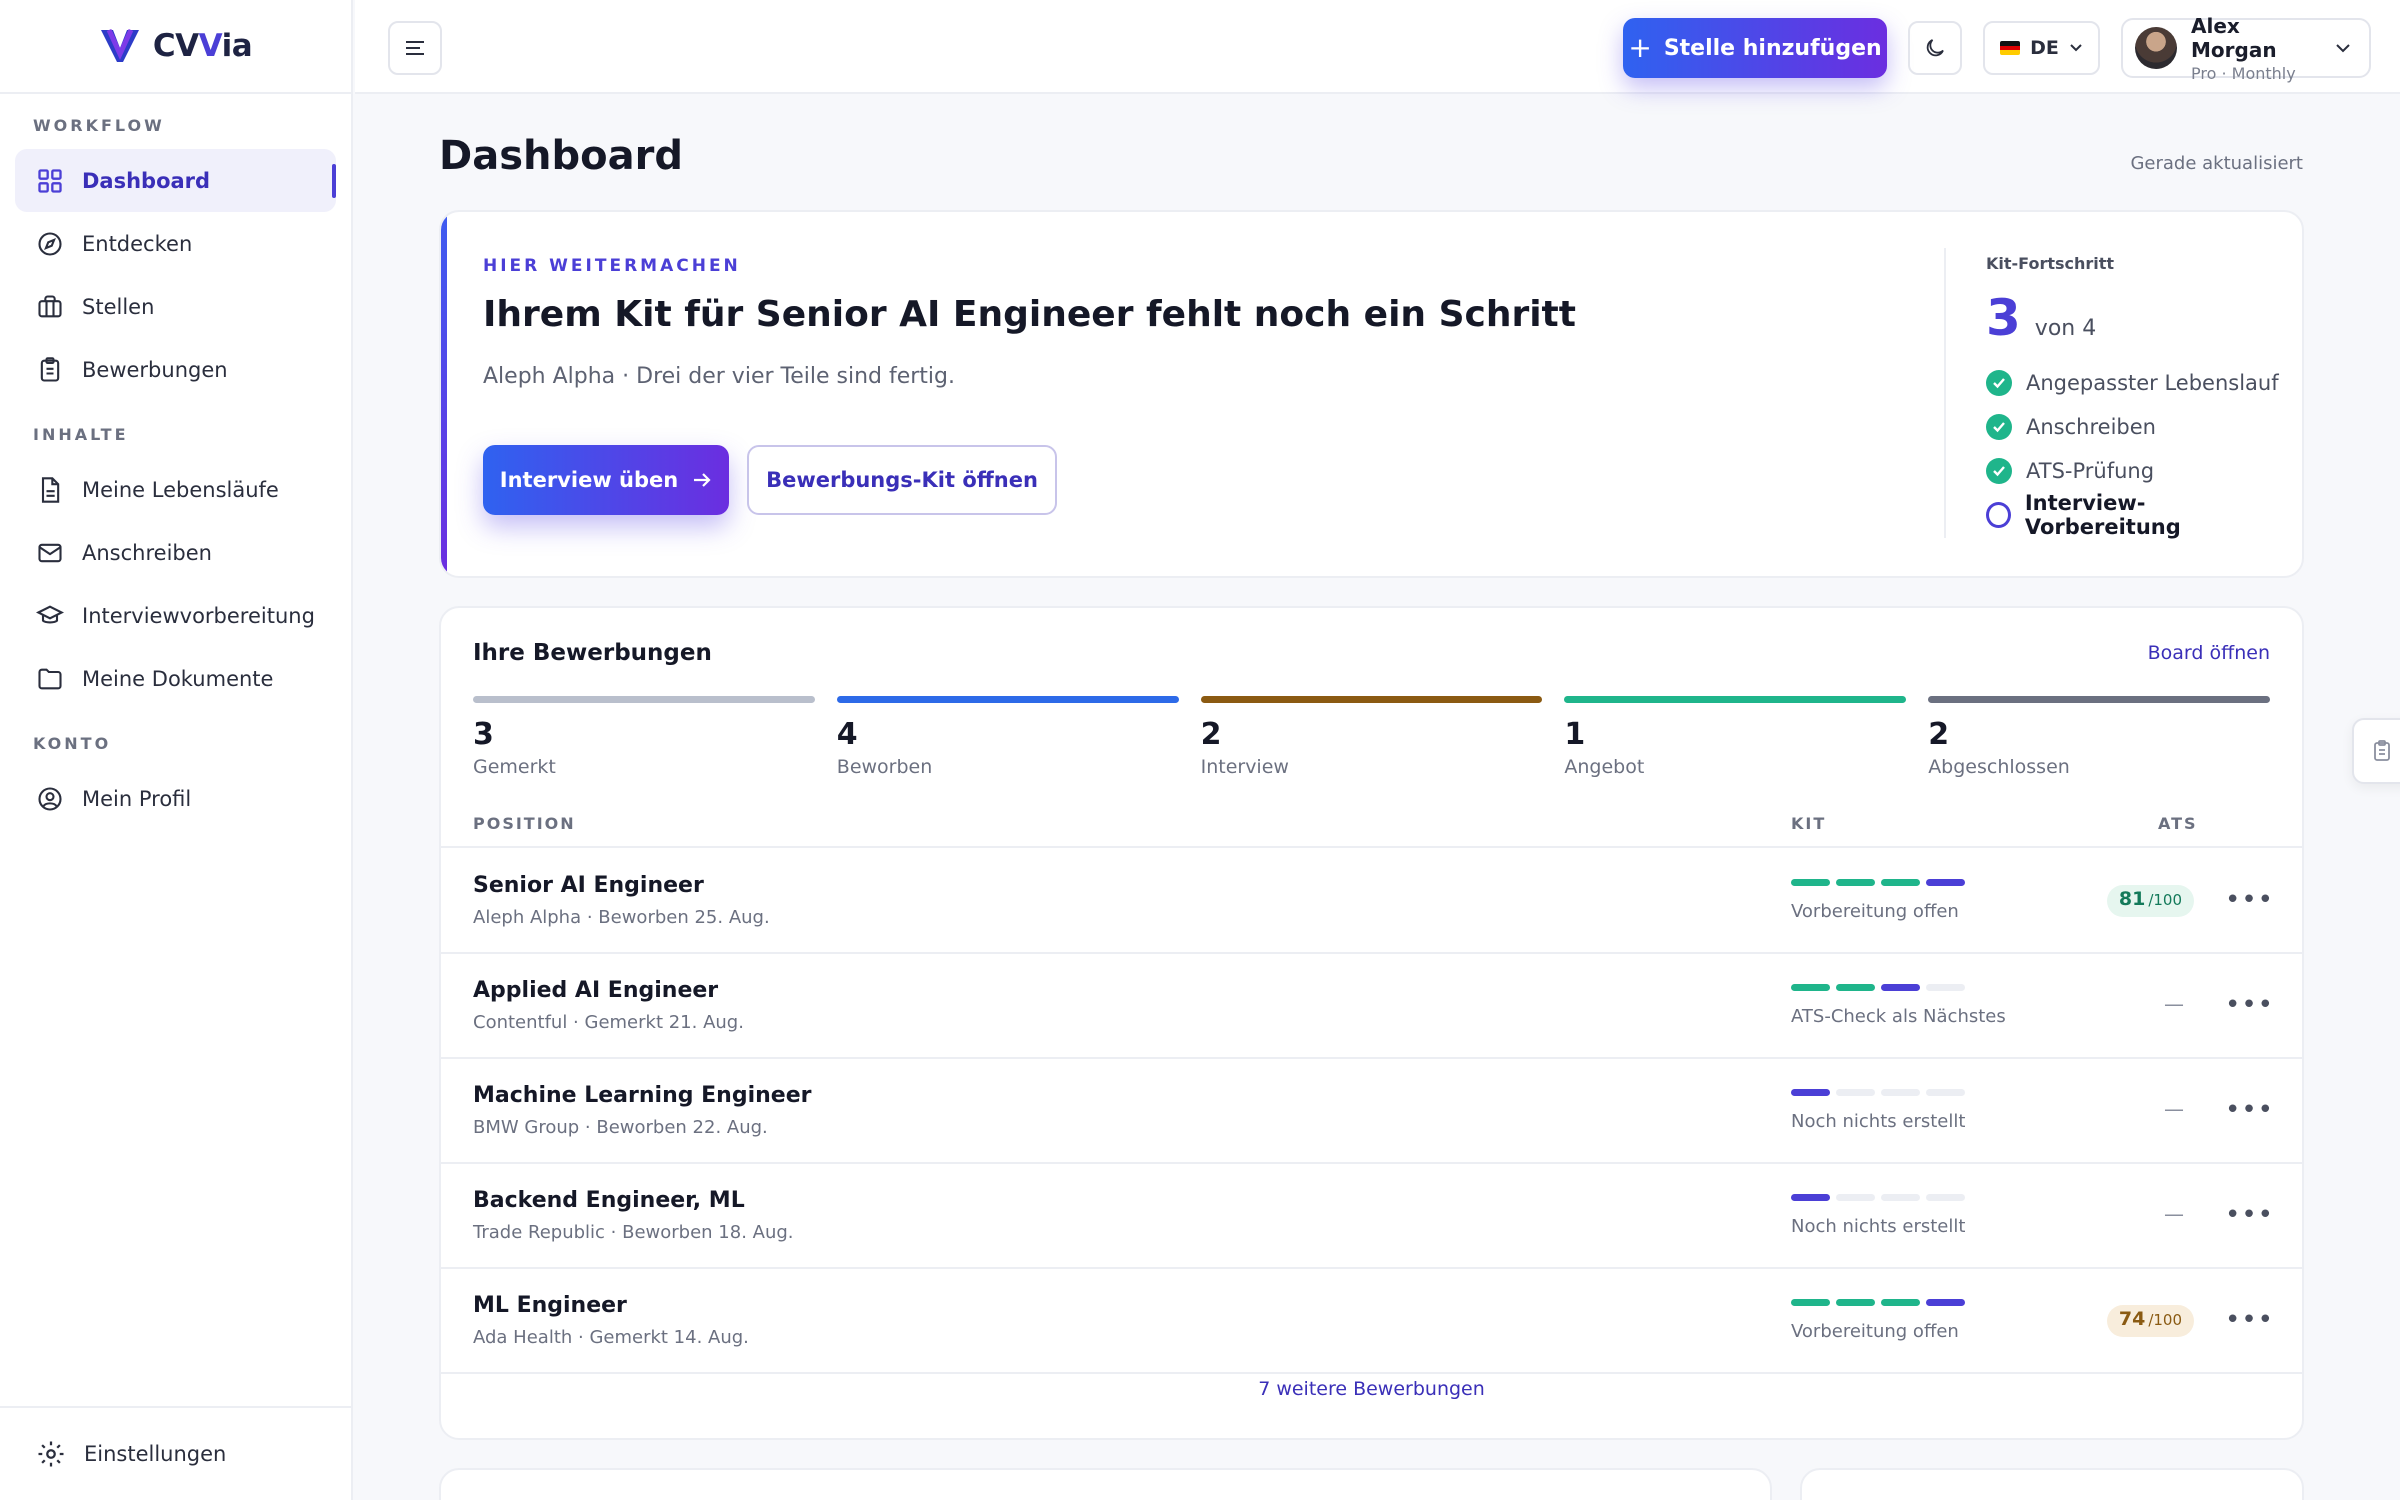  I want to click on compass-icon, so click(50, 243).